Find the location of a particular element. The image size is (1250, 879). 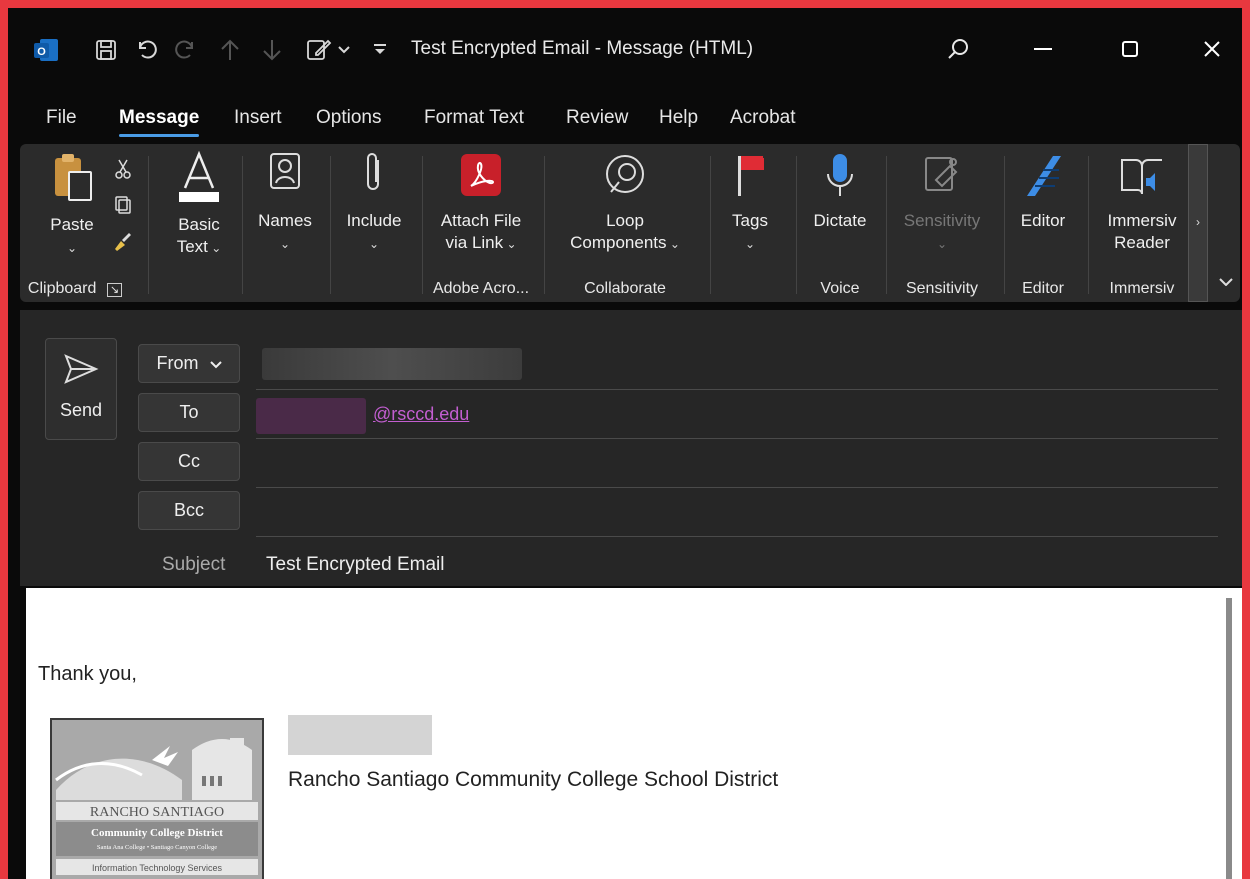

basic-text-label-2: Text is located at coordinates (192, 246).